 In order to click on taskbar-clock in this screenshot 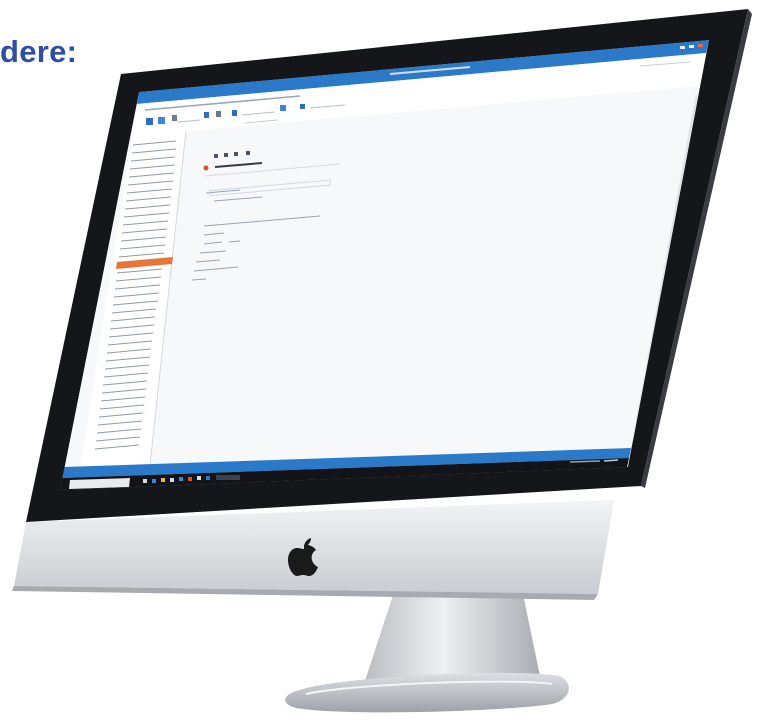, I will do `click(611, 460)`.